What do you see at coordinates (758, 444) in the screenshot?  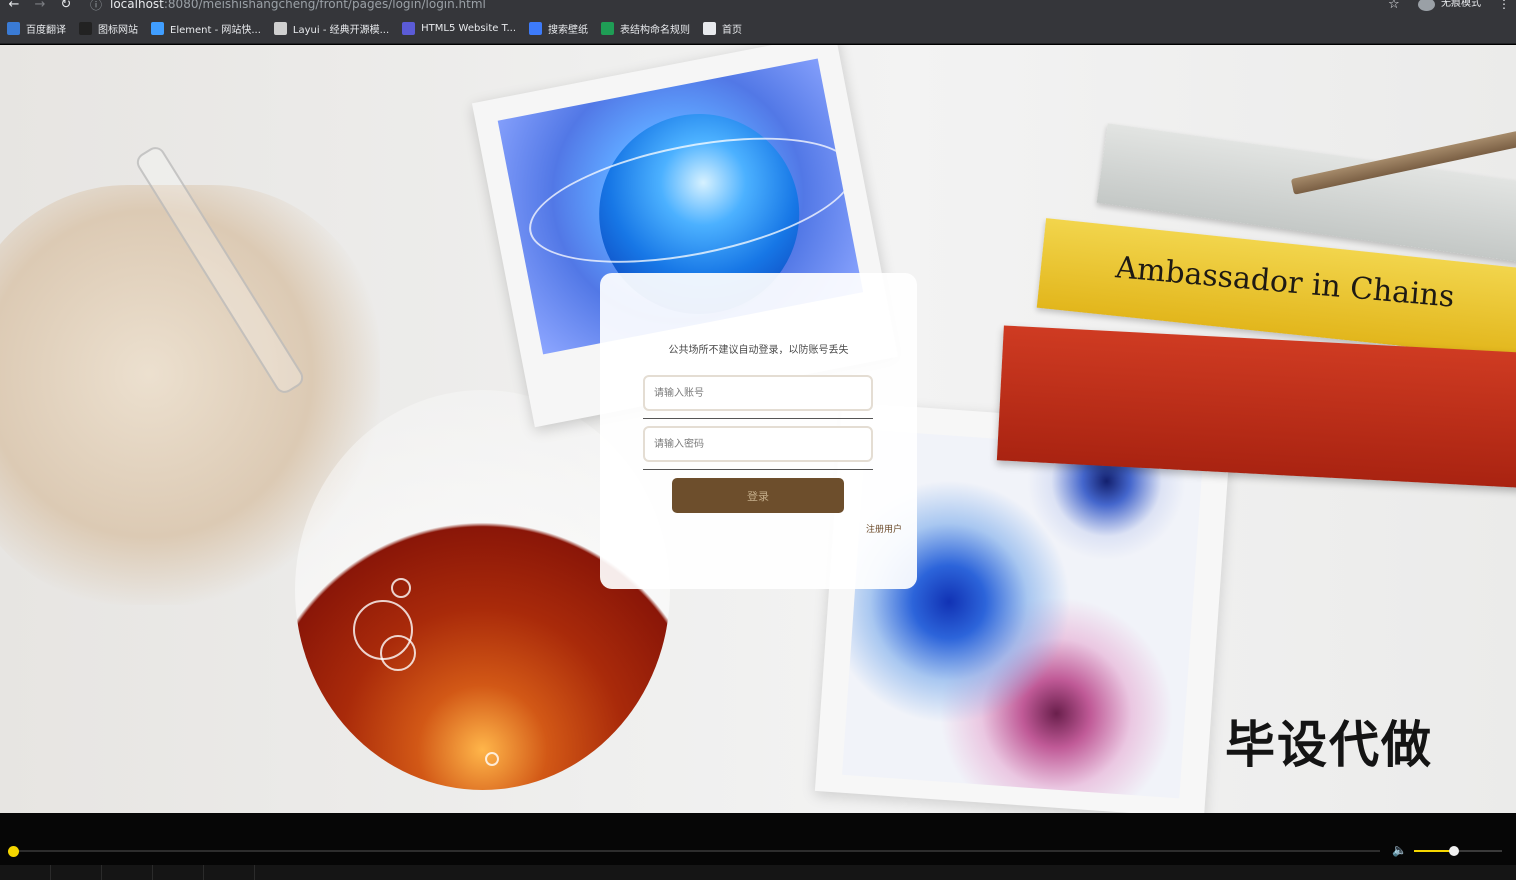 I see `password-input` at bounding box center [758, 444].